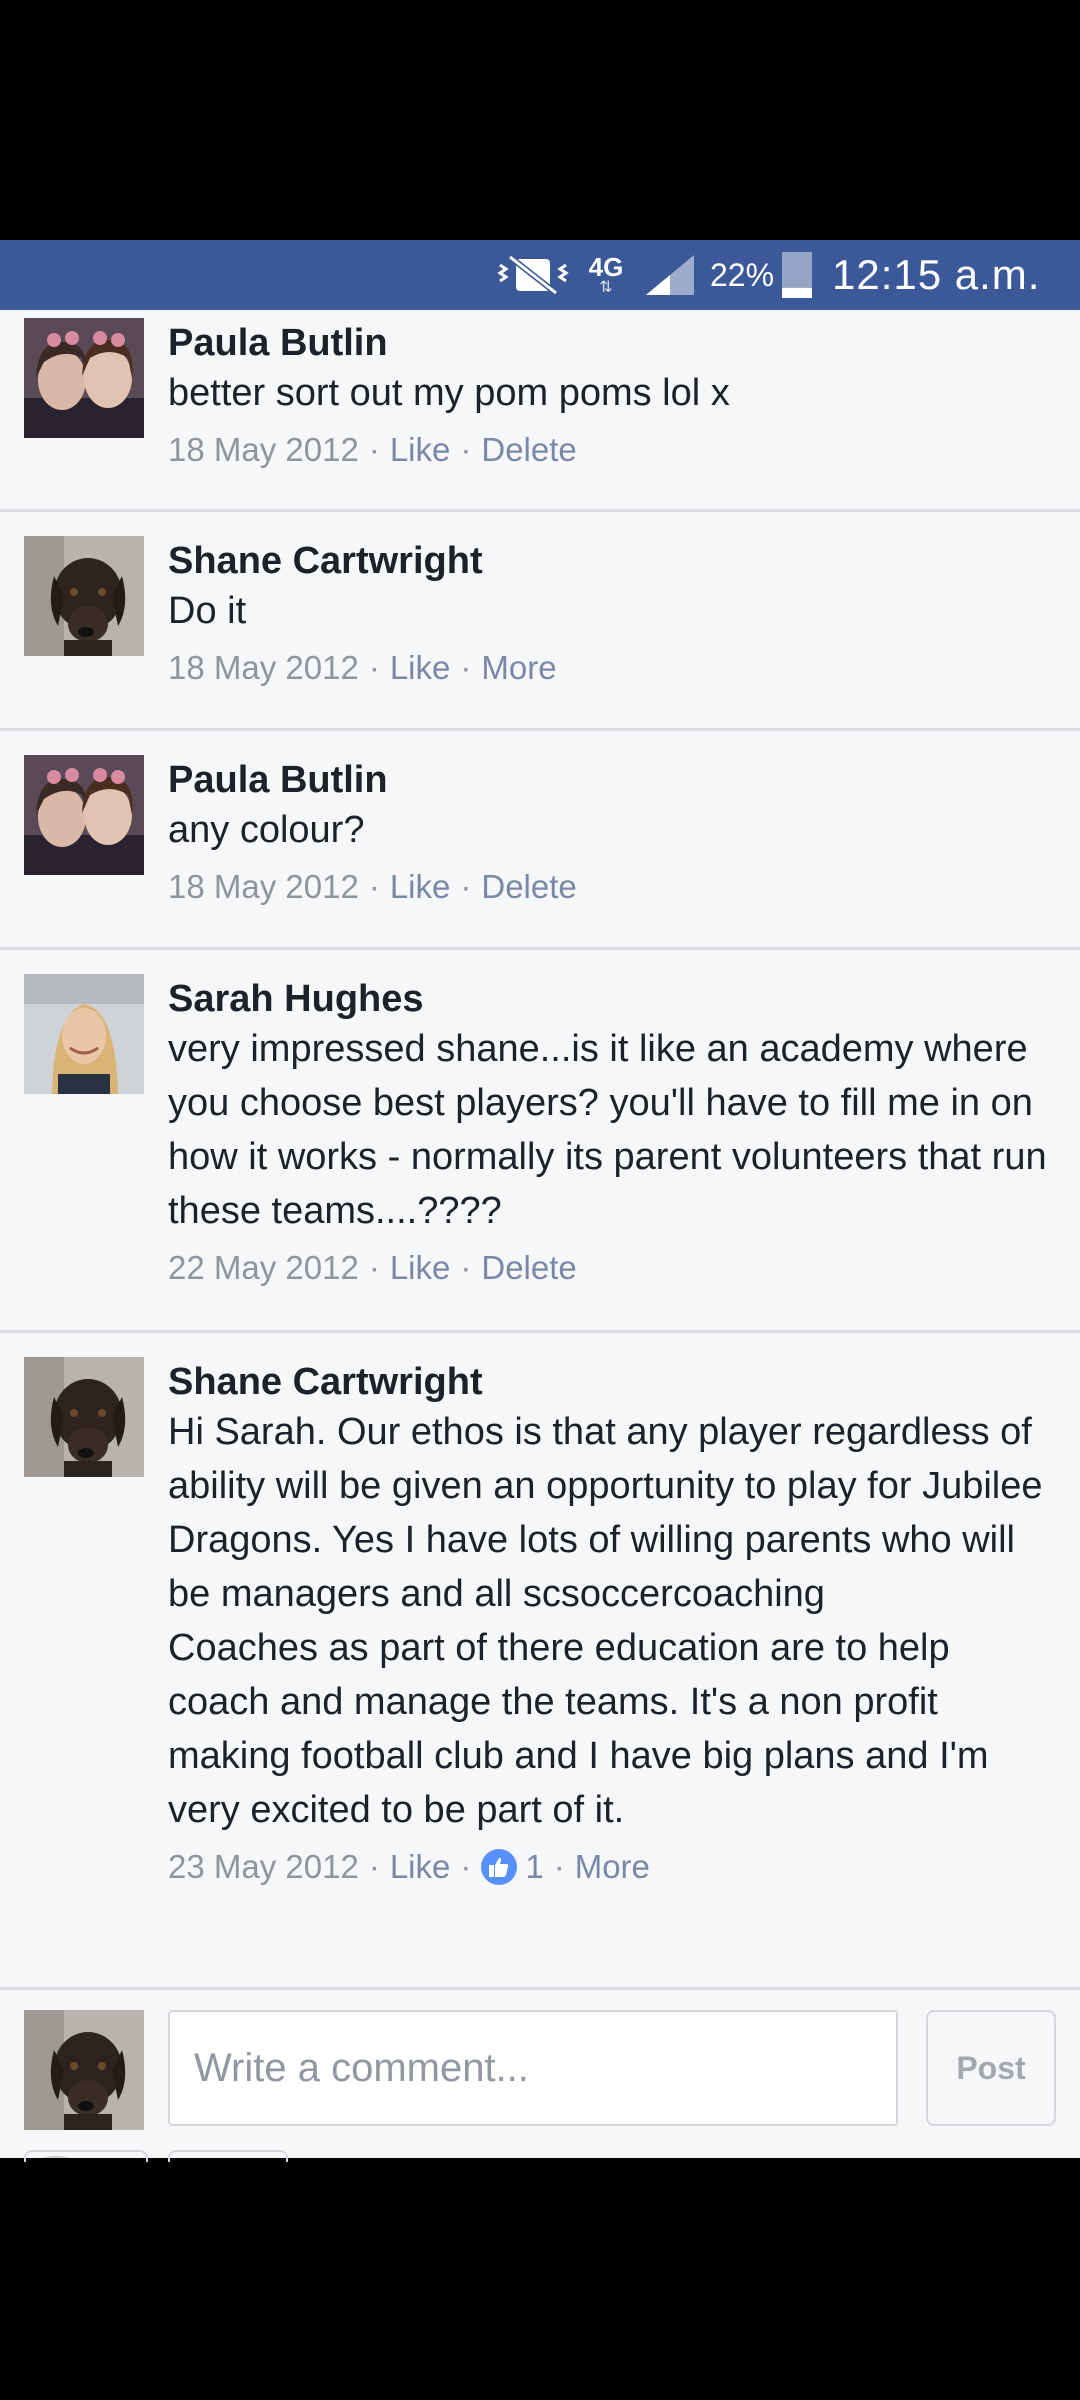 Image resolution: width=1080 pixels, height=2400 pixels. I want to click on comment-meta: 18 May 2012 · Like · More, so click(612, 668).